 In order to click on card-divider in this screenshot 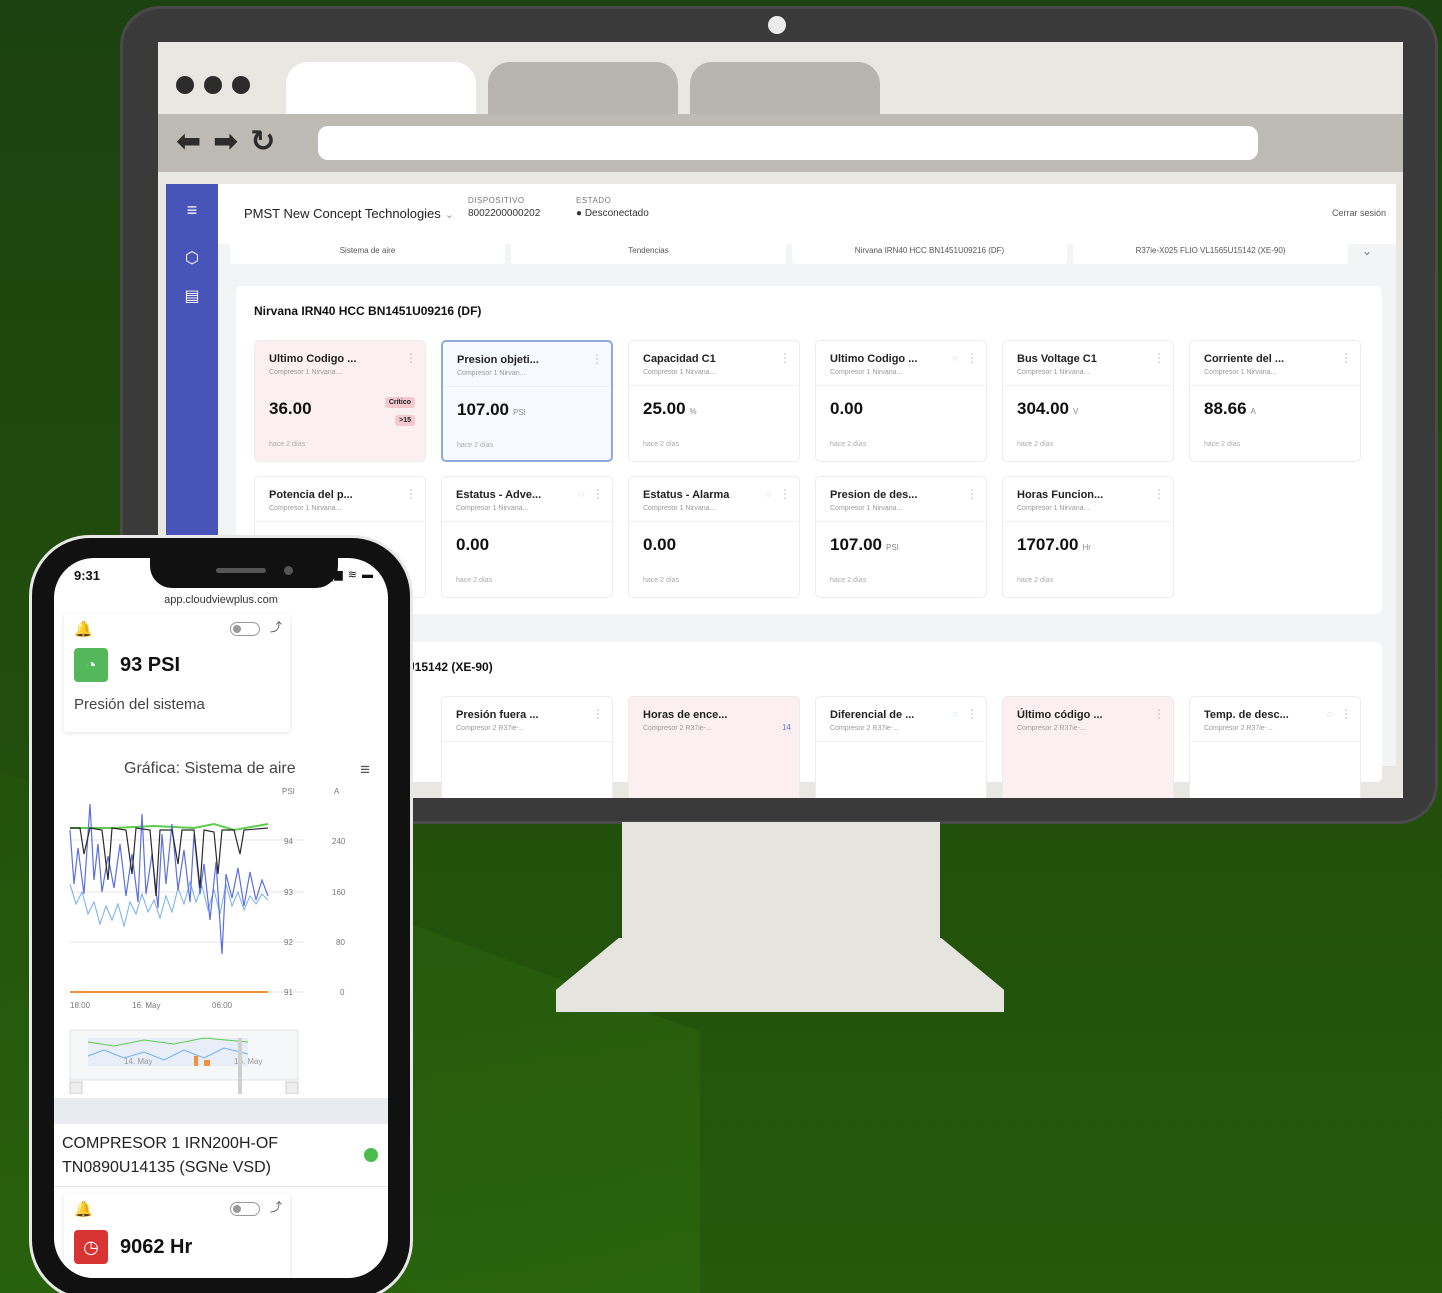, I will do `click(901, 521)`.